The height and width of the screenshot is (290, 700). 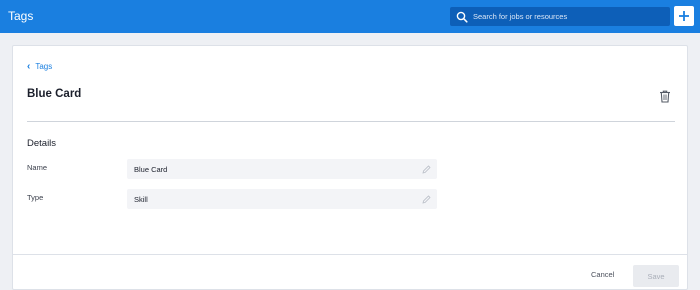 I want to click on app-title: Tags, so click(x=21, y=16).